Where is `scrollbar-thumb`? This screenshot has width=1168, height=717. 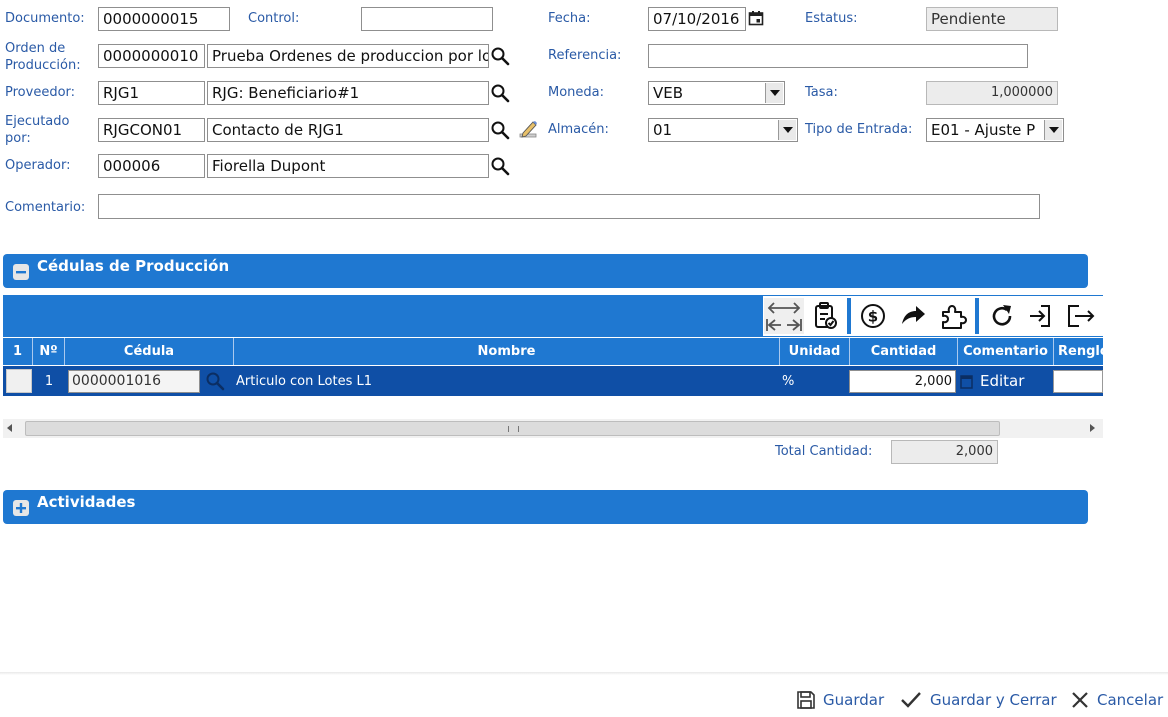
scrollbar-thumb is located at coordinates (512, 428).